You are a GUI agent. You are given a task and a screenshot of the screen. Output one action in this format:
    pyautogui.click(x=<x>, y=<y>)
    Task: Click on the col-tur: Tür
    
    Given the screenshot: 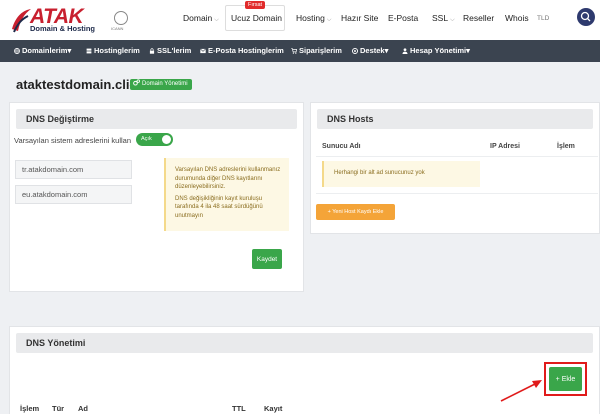 What is the action you would take?
    pyautogui.click(x=58, y=408)
    